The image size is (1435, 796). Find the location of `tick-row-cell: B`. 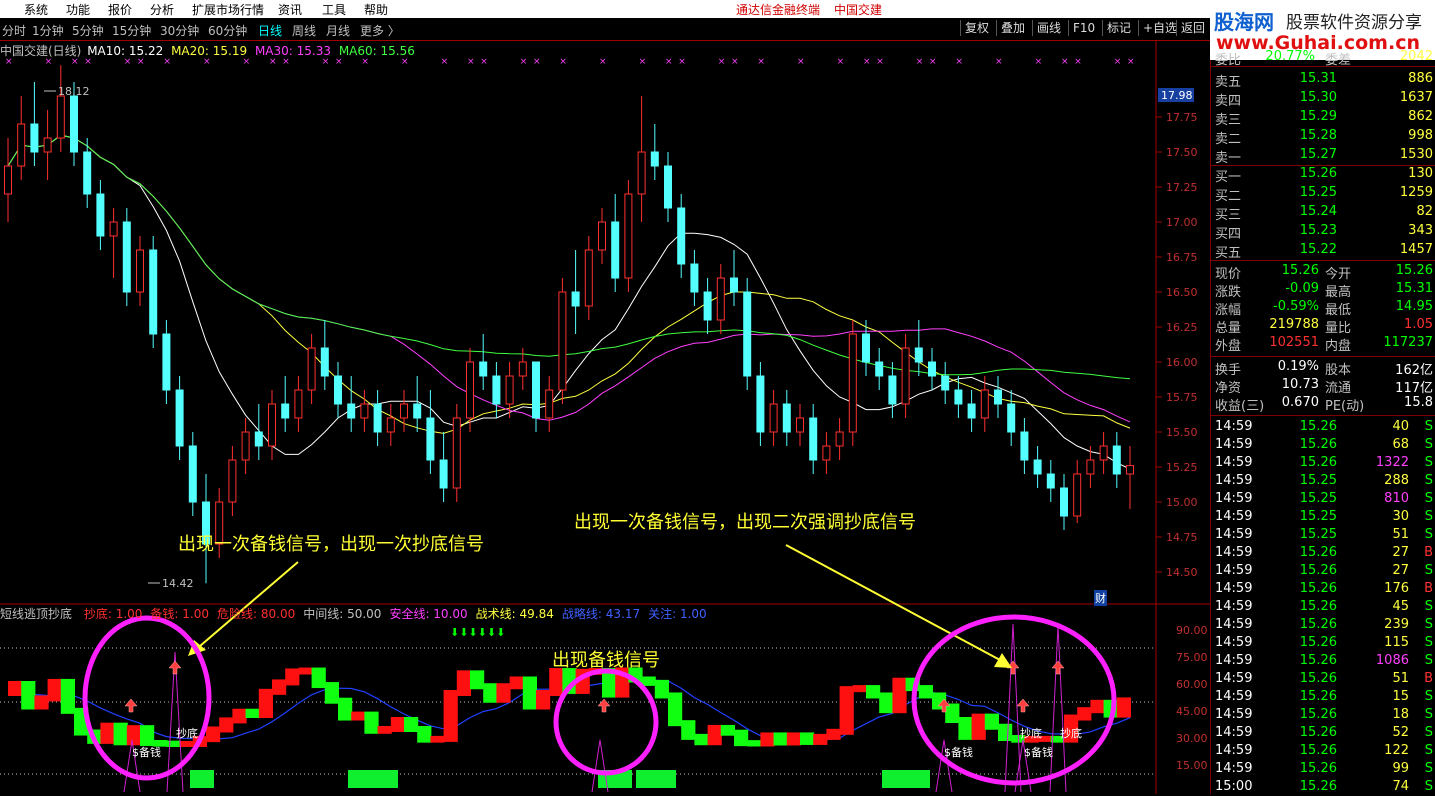

tick-row-cell: B is located at coordinates (1428, 588).